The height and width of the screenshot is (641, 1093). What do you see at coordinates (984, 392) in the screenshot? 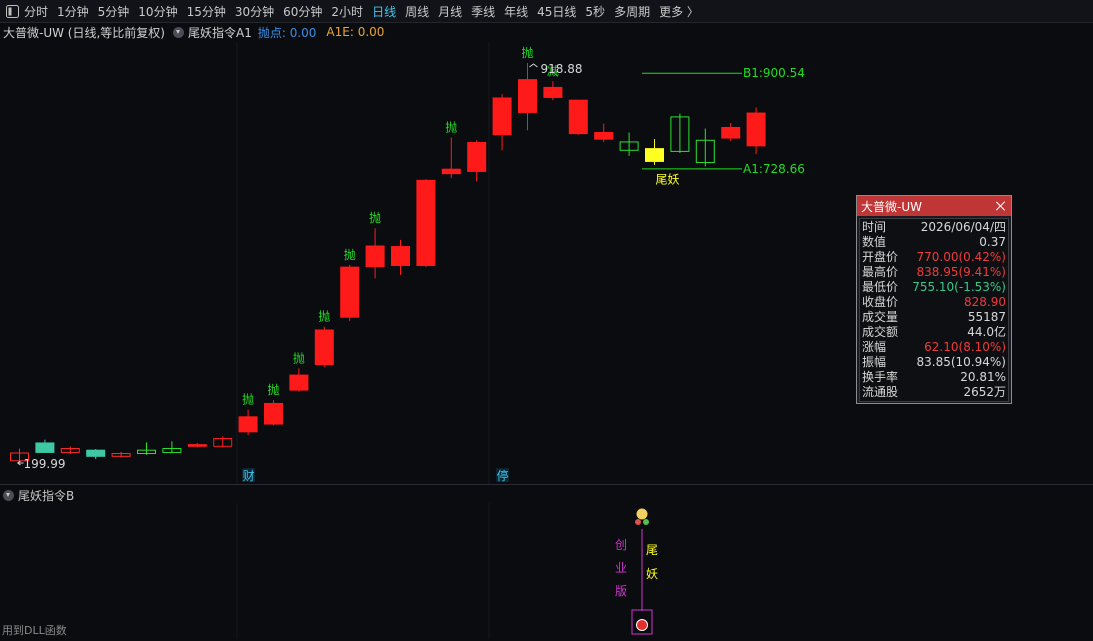
I see `info-row-value: 2652万` at bounding box center [984, 392].